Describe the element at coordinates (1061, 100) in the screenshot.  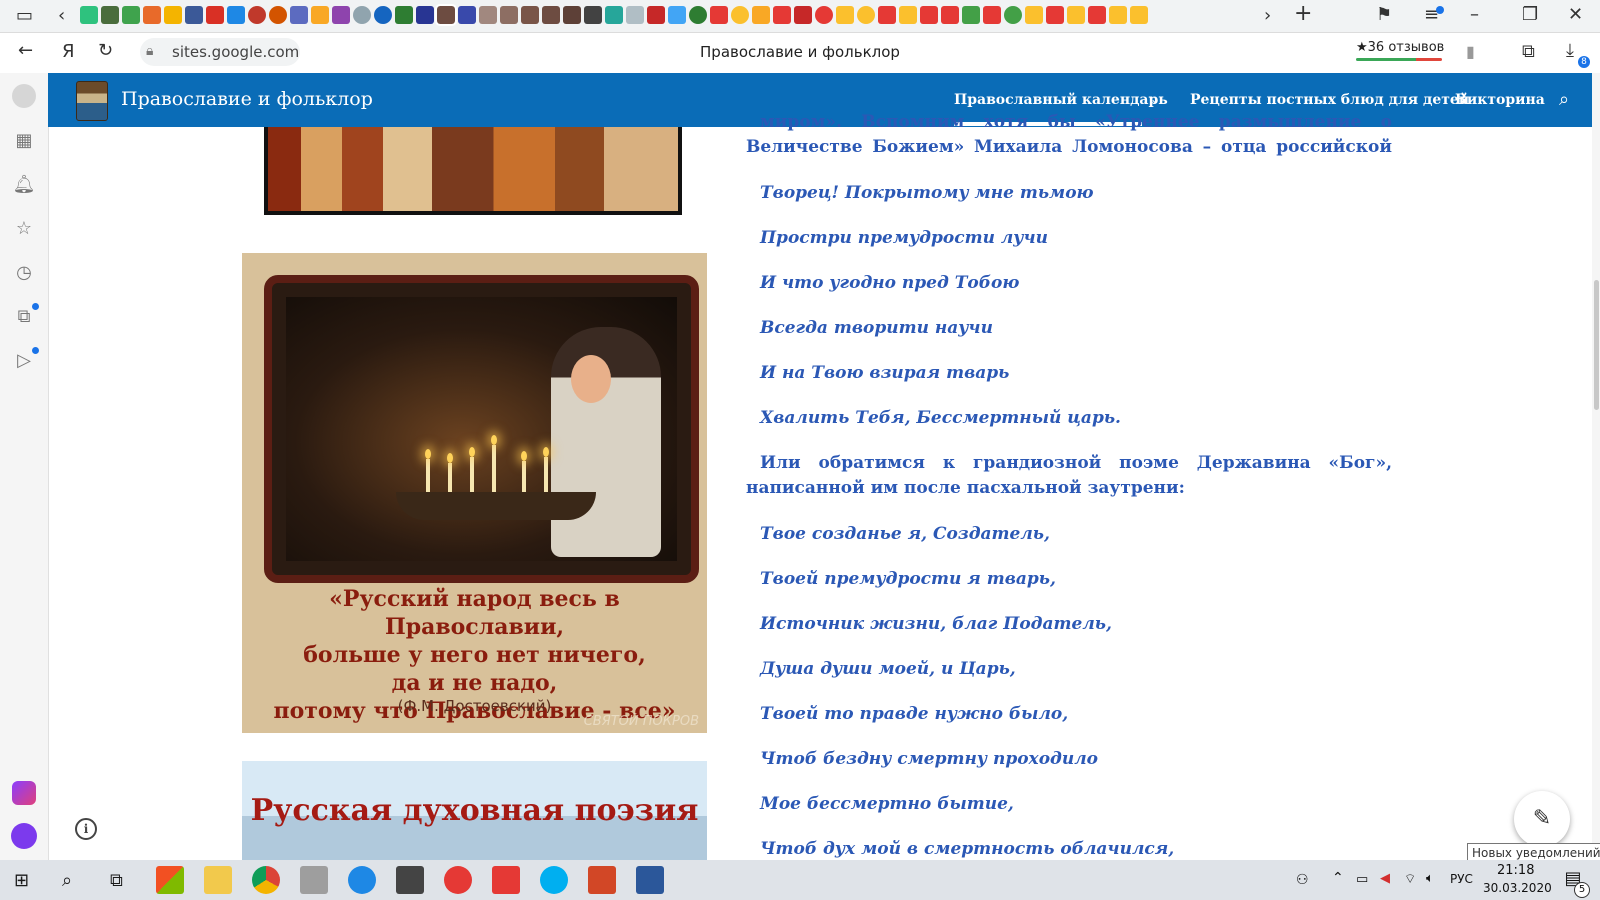
I see `nav-orthodox-calendar: Православный календарь` at that location.